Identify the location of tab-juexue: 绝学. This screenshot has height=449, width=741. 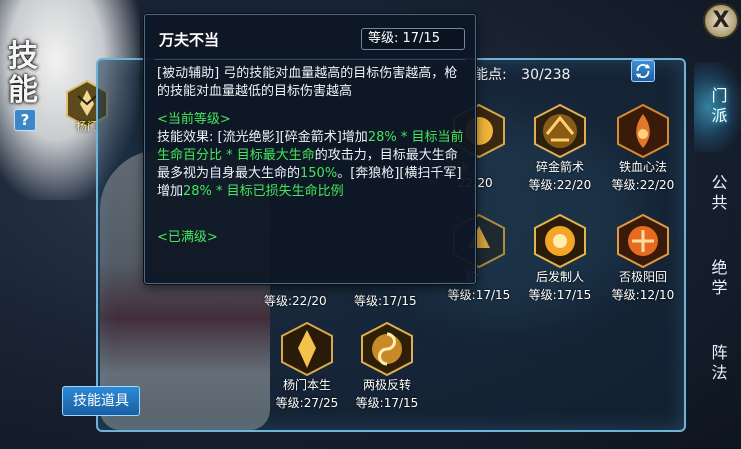
(717, 279).